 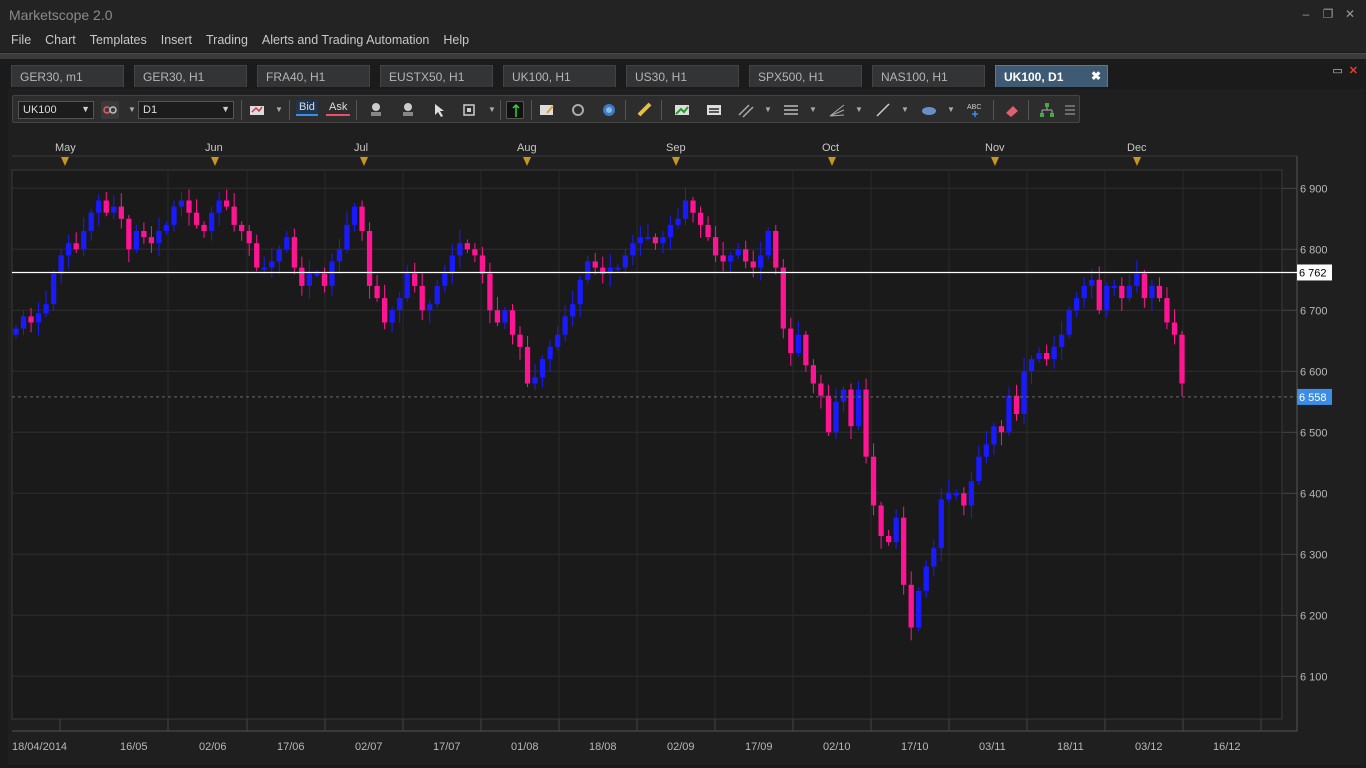 I want to click on x-tick-label: 17/10, so click(x=915, y=747).